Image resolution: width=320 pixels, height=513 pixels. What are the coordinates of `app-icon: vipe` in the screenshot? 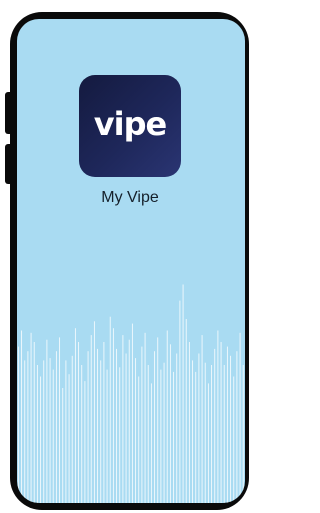 It's located at (130, 126).